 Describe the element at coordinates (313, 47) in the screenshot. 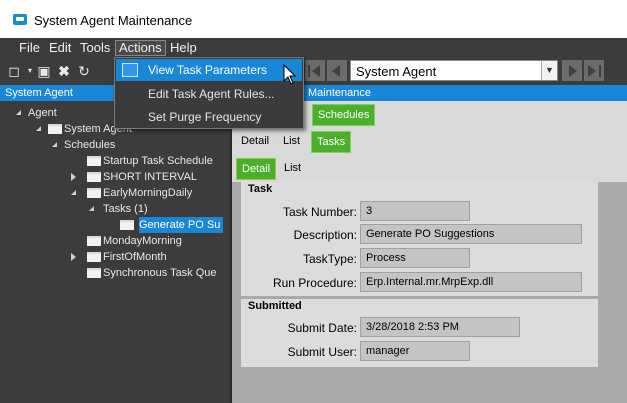

I see `menu-bar: File Edit Tools Actions Help` at that location.